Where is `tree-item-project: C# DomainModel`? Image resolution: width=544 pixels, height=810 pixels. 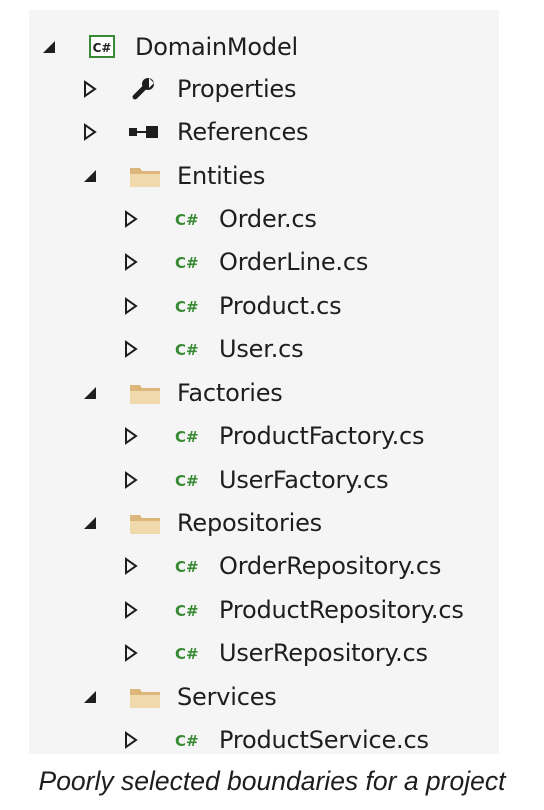 tree-item-project: C# DomainModel is located at coordinates (264, 47).